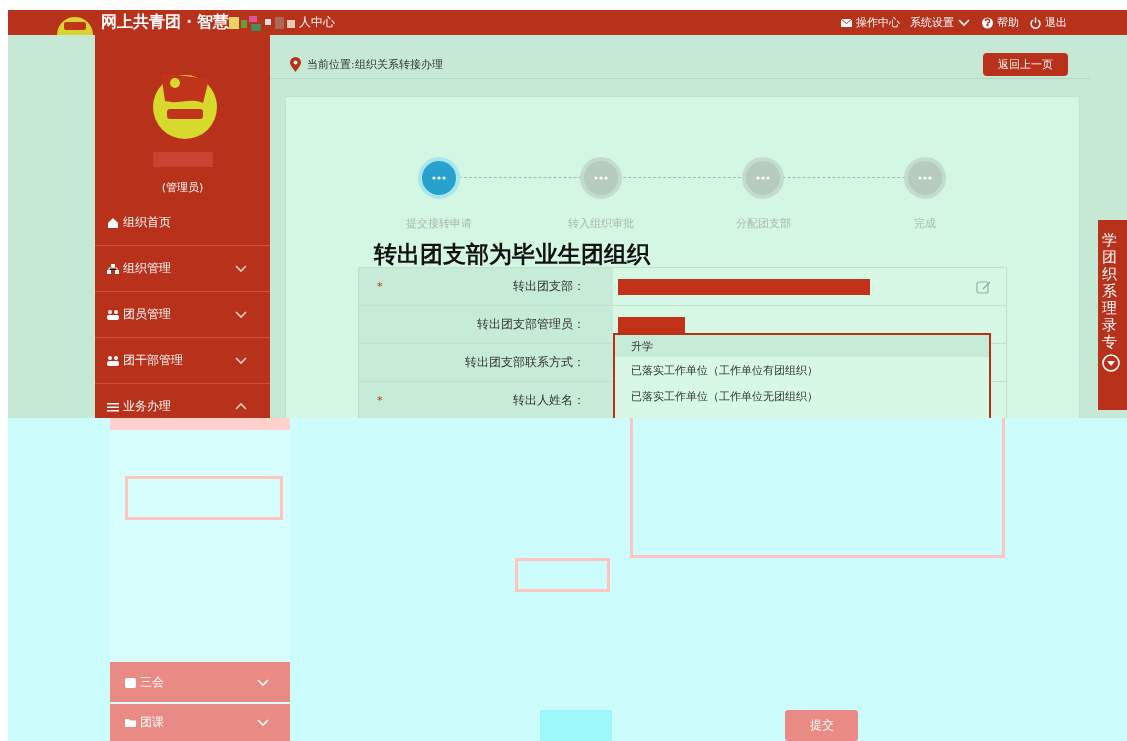 This screenshot has width=1127, height=741. I want to click on location-pin-icon, so click(295, 64).